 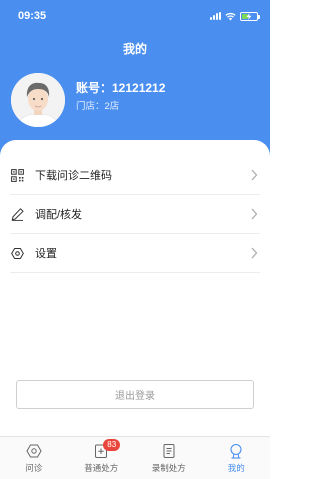 What do you see at coordinates (121, 88) in the screenshot?
I see `account-number: 账号：12121212` at bounding box center [121, 88].